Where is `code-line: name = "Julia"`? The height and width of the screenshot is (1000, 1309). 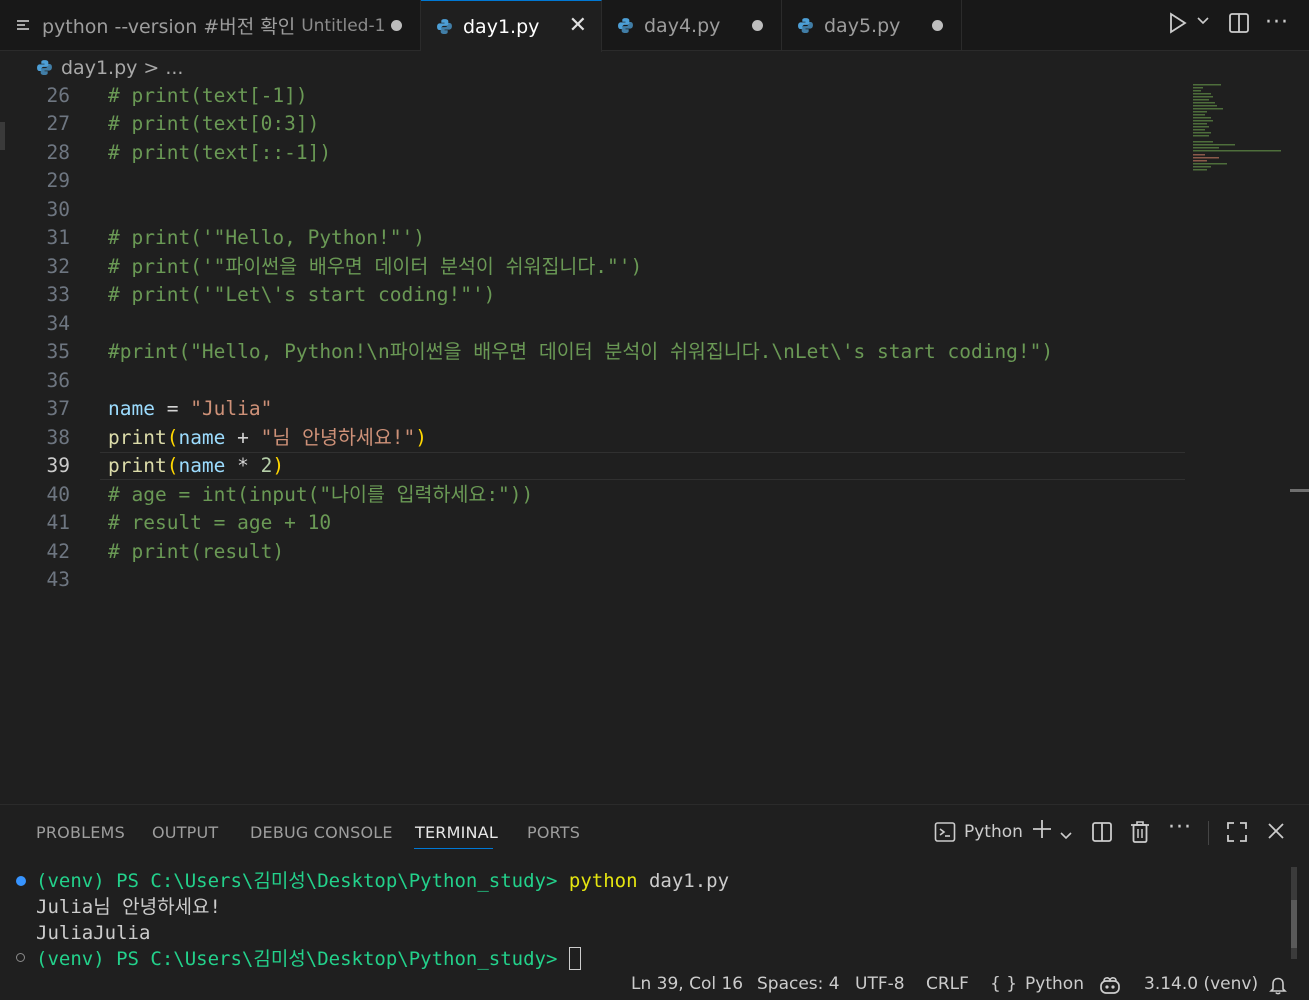 code-line: name = "Julia" is located at coordinates (190, 409).